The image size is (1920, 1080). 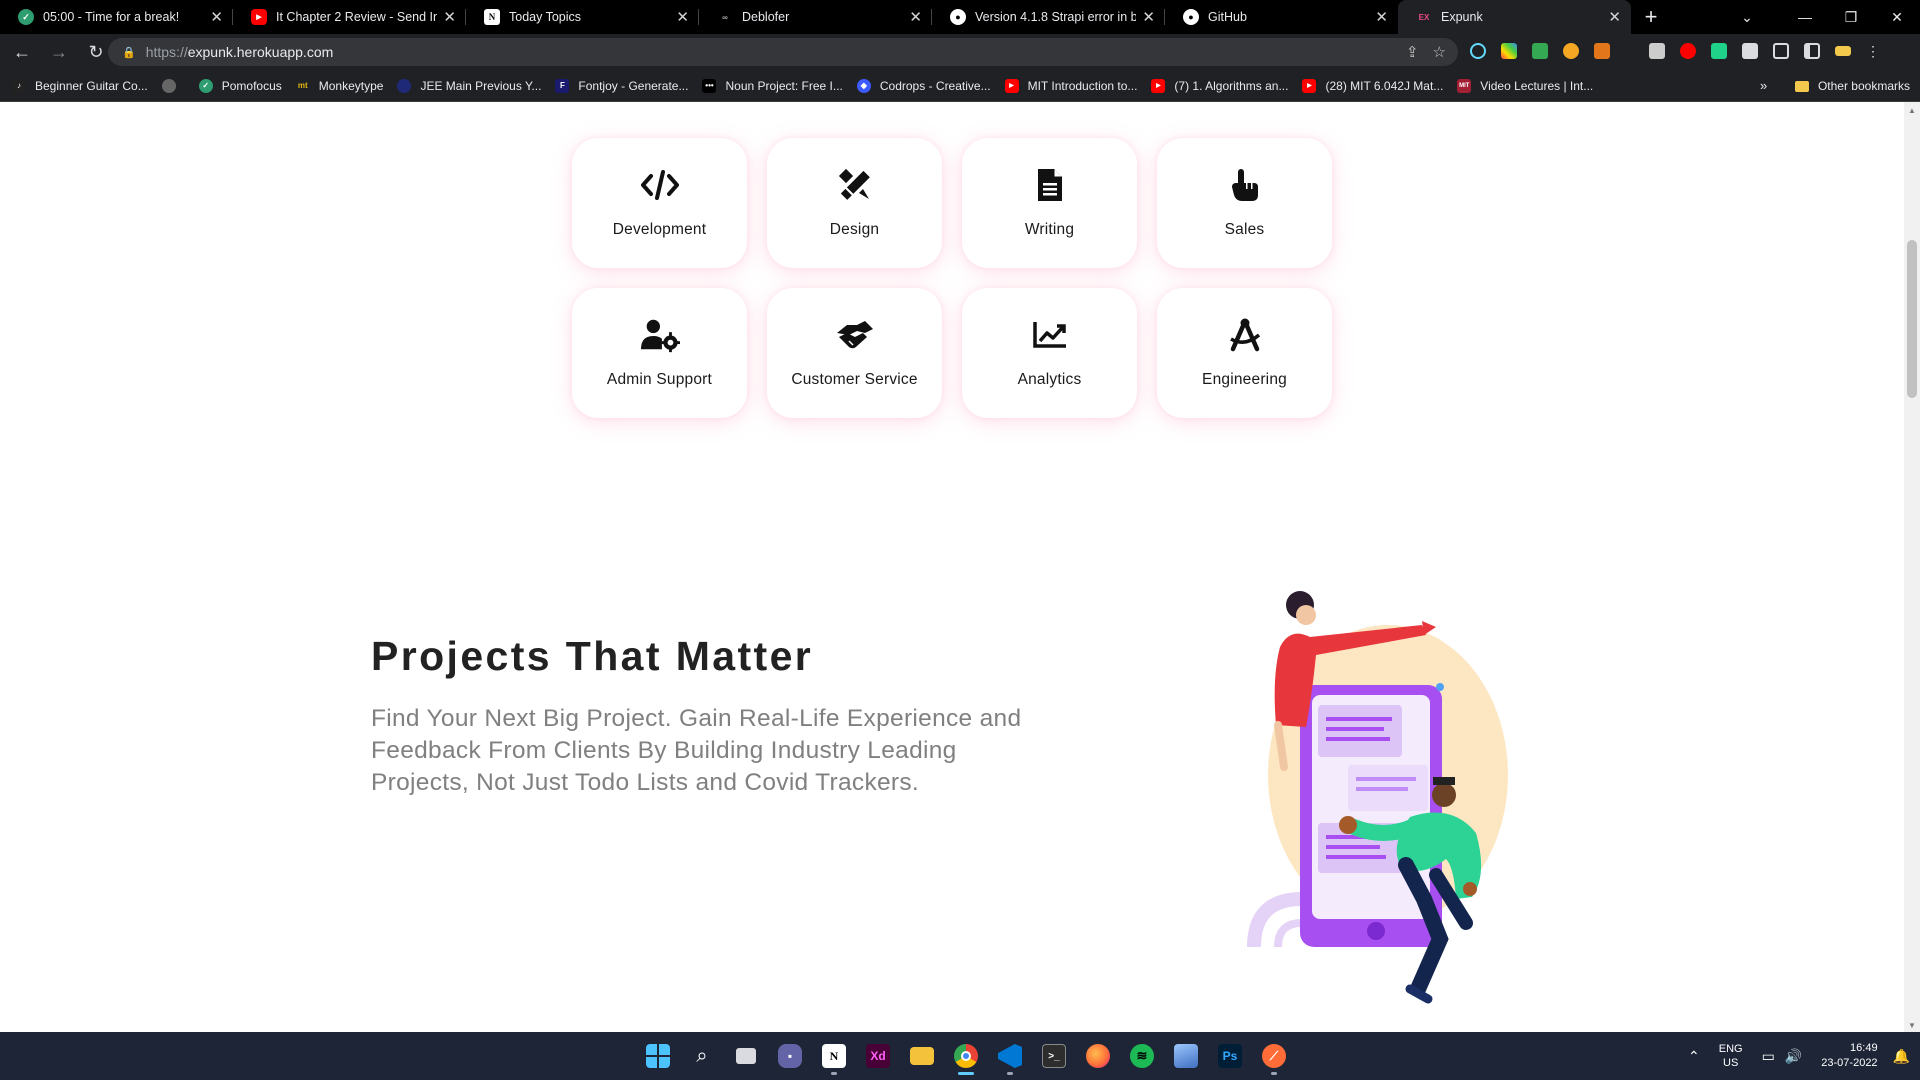 I want to click on notion-app: N, so click(x=834, y=1056).